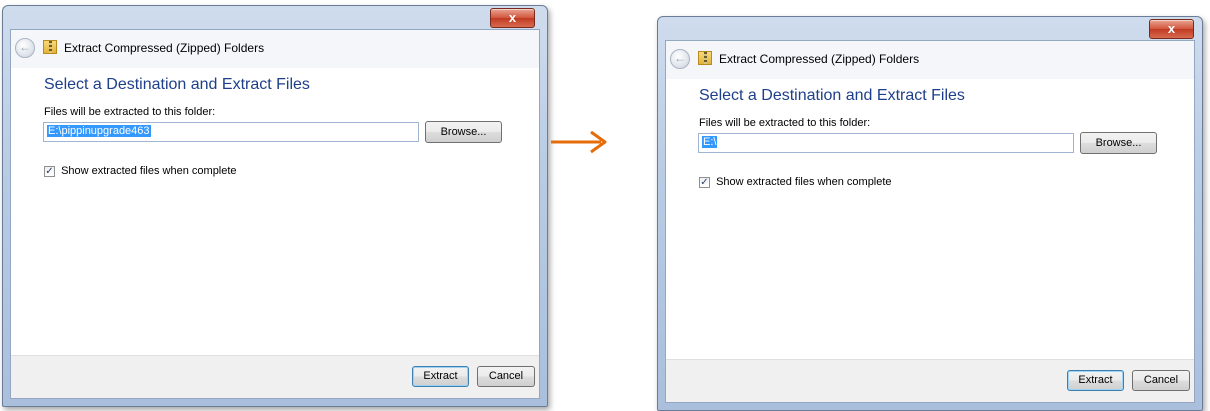 The height and width of the screenshot is (411, 1210). I want to click on destination-path-input: E:\, so click(886, 143).